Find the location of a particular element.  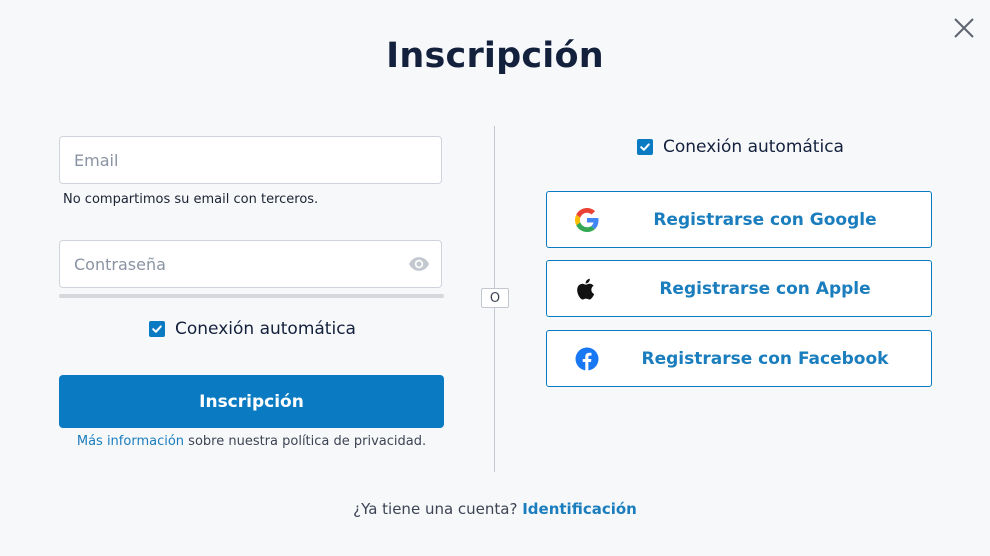

google-icon is located at coordinates (587, 220).